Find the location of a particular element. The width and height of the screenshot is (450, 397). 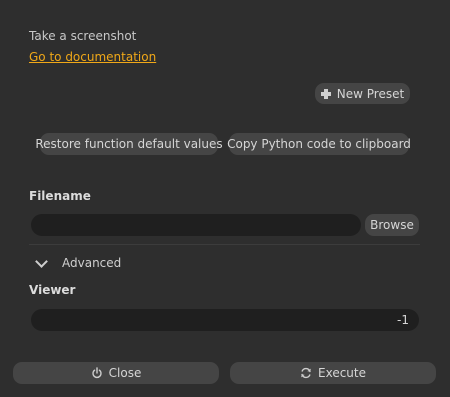

copy-python-label: Copy Python code to clipboard is located at coordinates (319, 144).